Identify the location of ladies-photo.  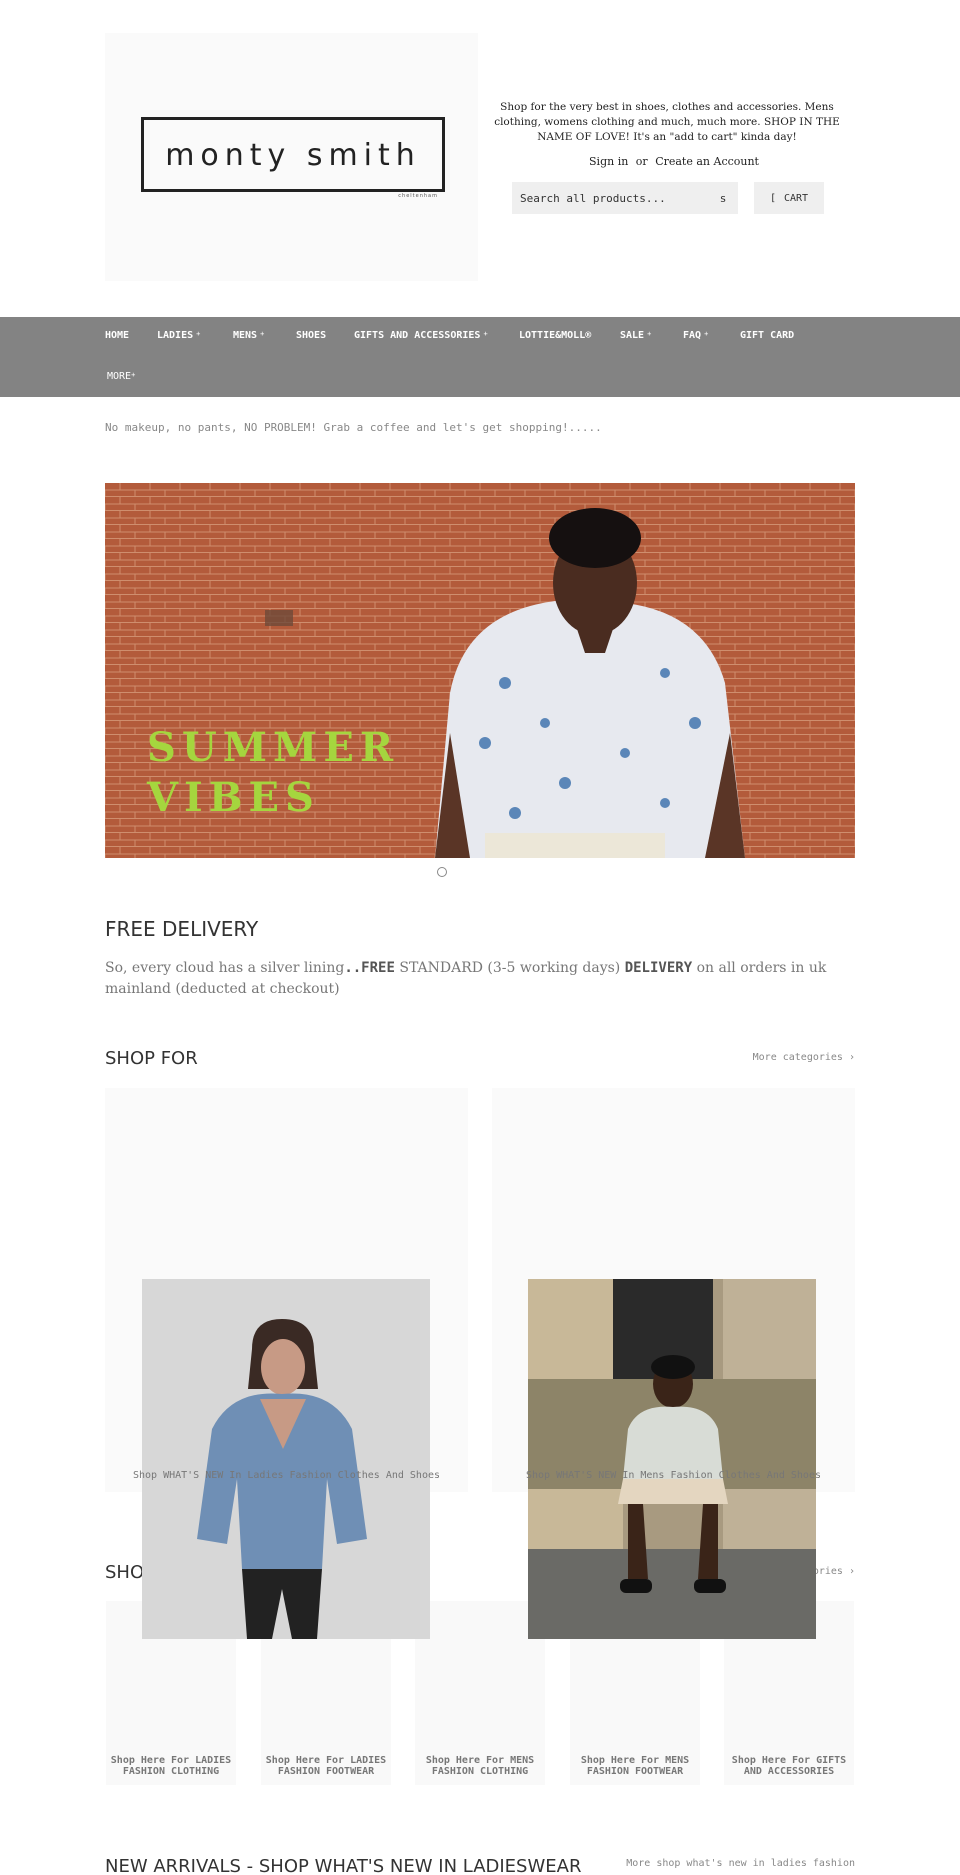
(286, 1459).